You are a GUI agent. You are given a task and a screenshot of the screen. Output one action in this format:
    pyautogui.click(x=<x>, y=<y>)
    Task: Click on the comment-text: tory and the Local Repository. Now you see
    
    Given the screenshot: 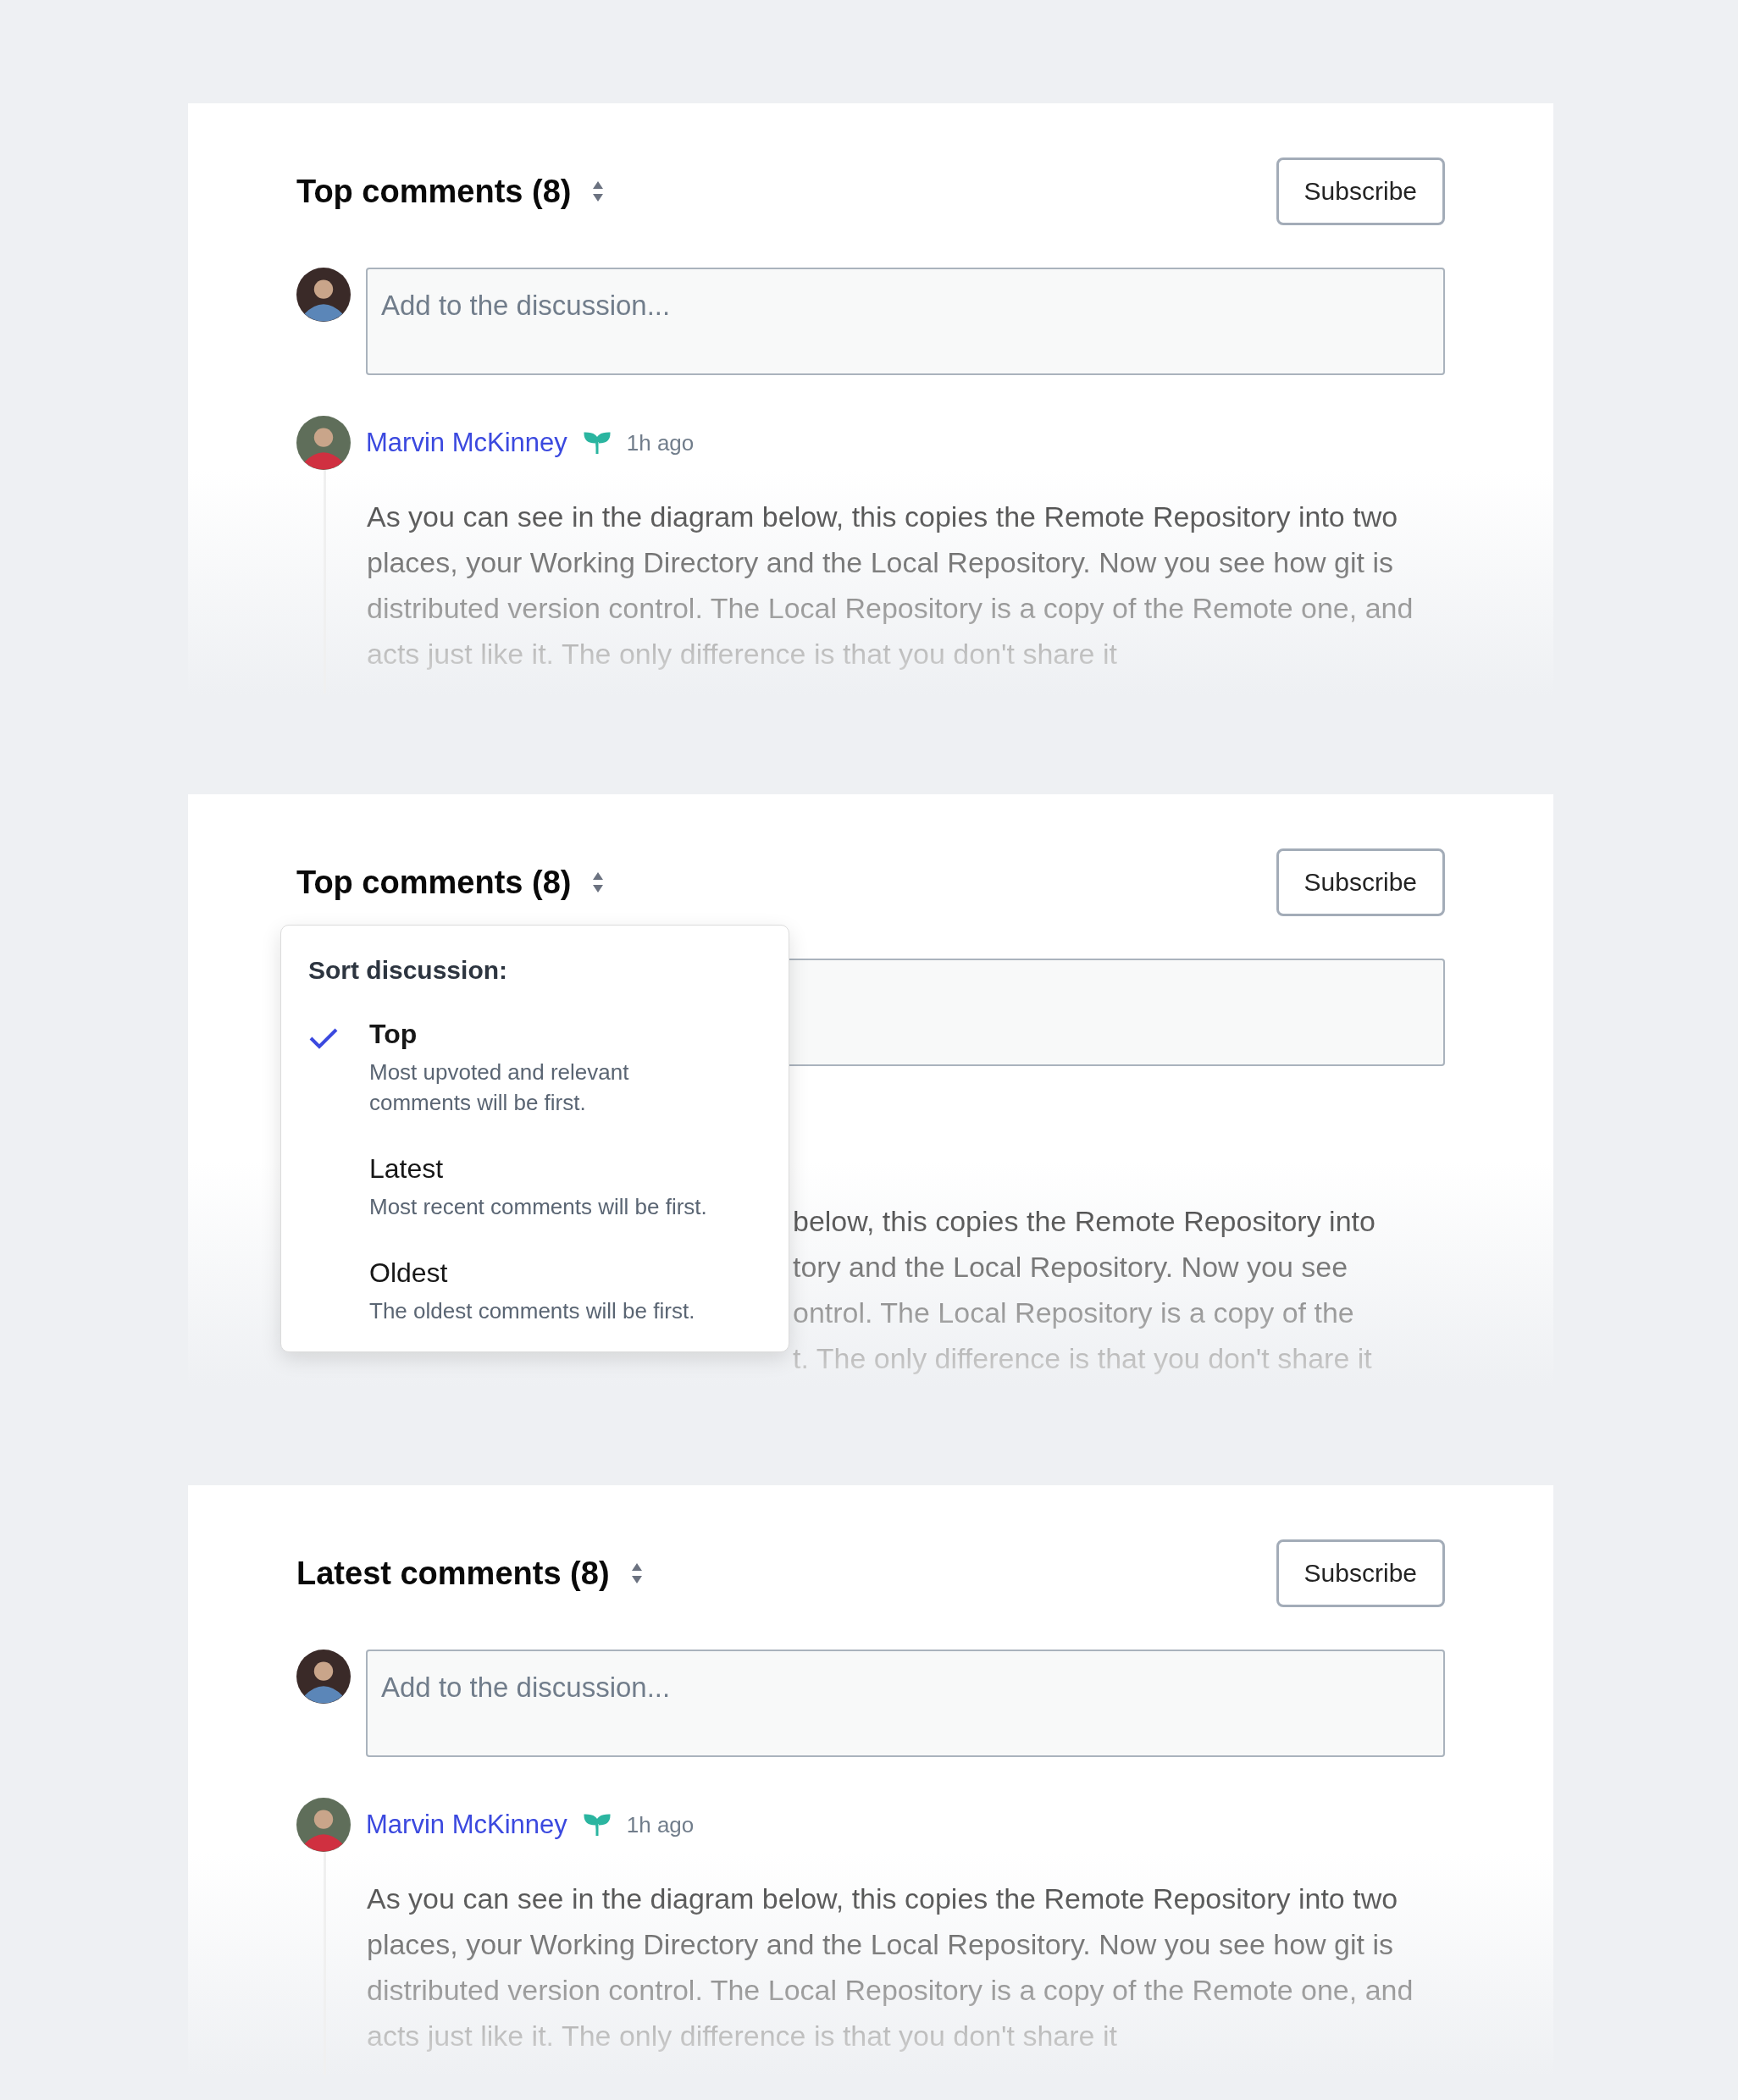 What is the action you would take?
    pyautogui.click(x=1070, y=1267)
    